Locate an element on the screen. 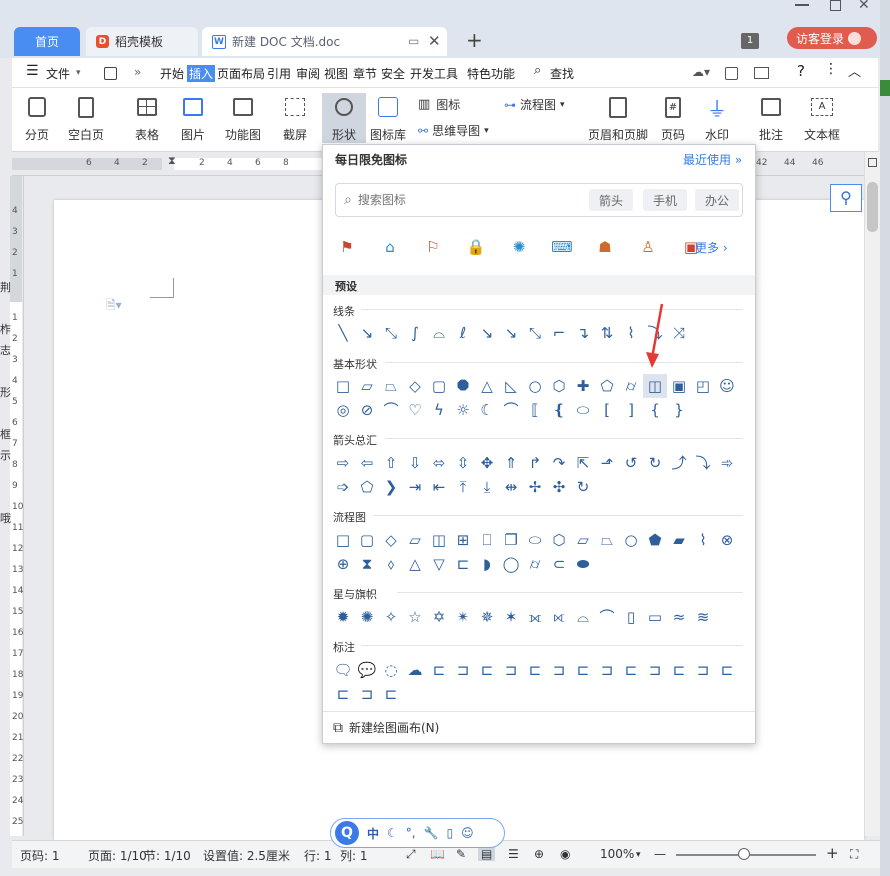  multidocument-icon: ❐ is located at coordinates (511, 540).